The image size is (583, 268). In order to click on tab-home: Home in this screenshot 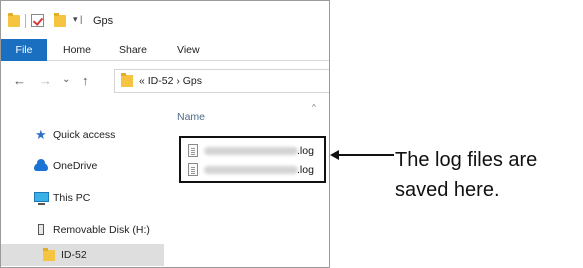, I will do `click(77, 50)`.